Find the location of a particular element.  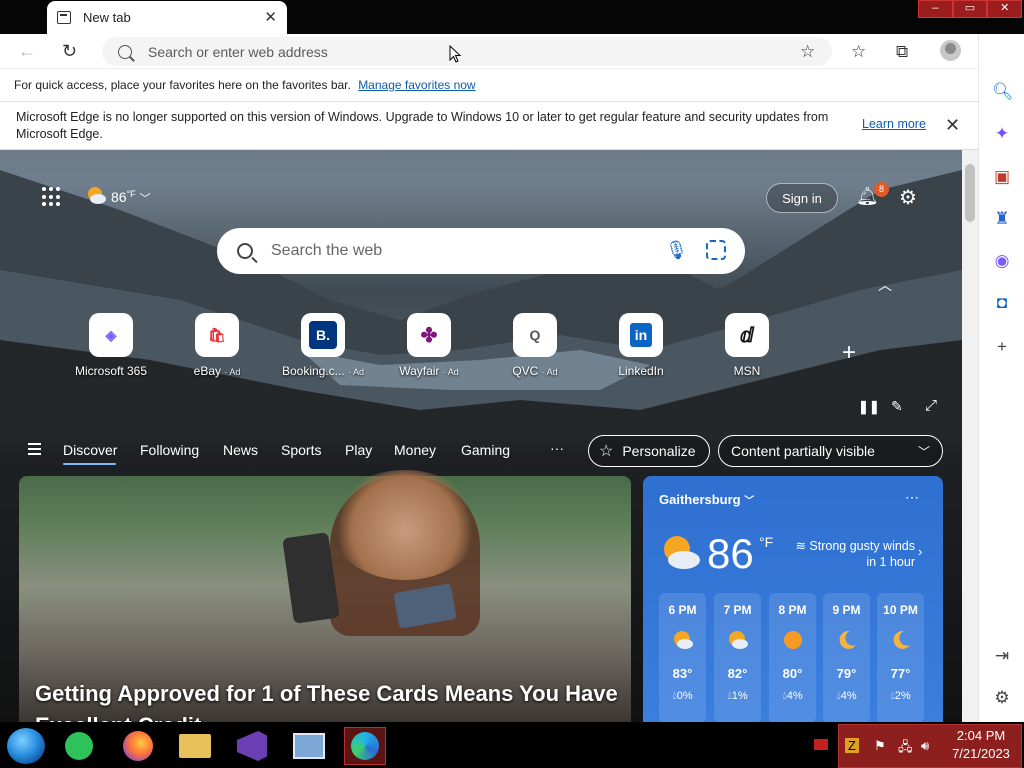

remote-desktop-icon is located at coordinates (309, 746).